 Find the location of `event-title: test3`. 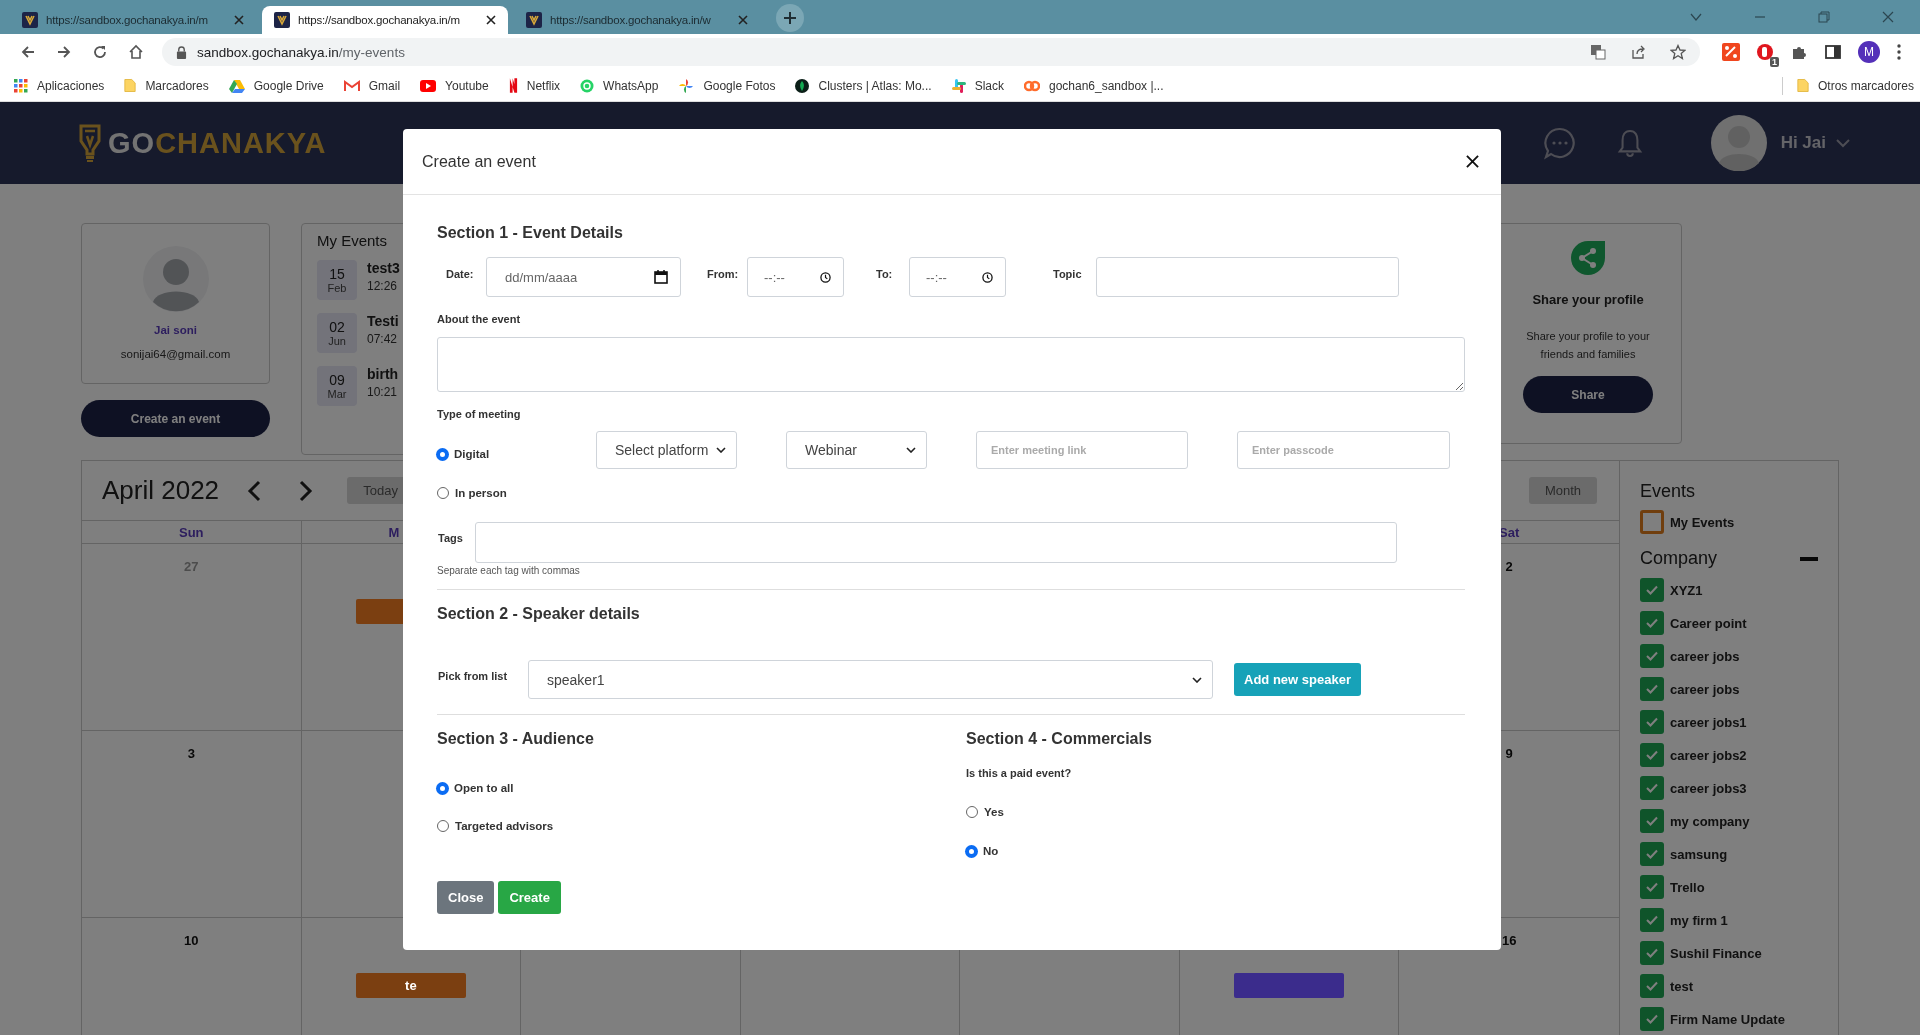

event-title: test3 is located at coordinates (383, 268).